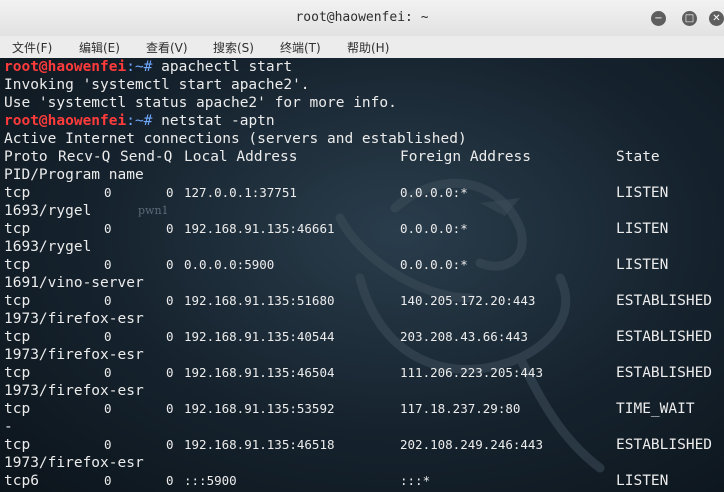  What do you see at coordinates (8, 427) in the screenshot?
I see `row-pid: -` at bounding box center [8, 427].